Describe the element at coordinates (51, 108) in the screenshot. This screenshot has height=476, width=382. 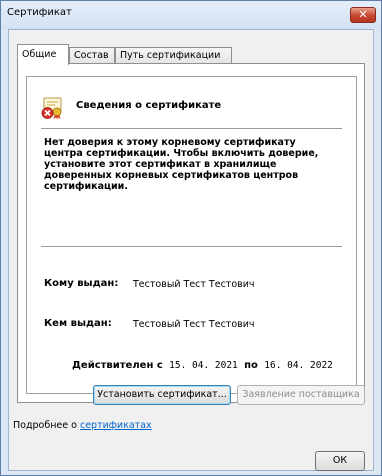
I see `certificate-error-icon` at that location.